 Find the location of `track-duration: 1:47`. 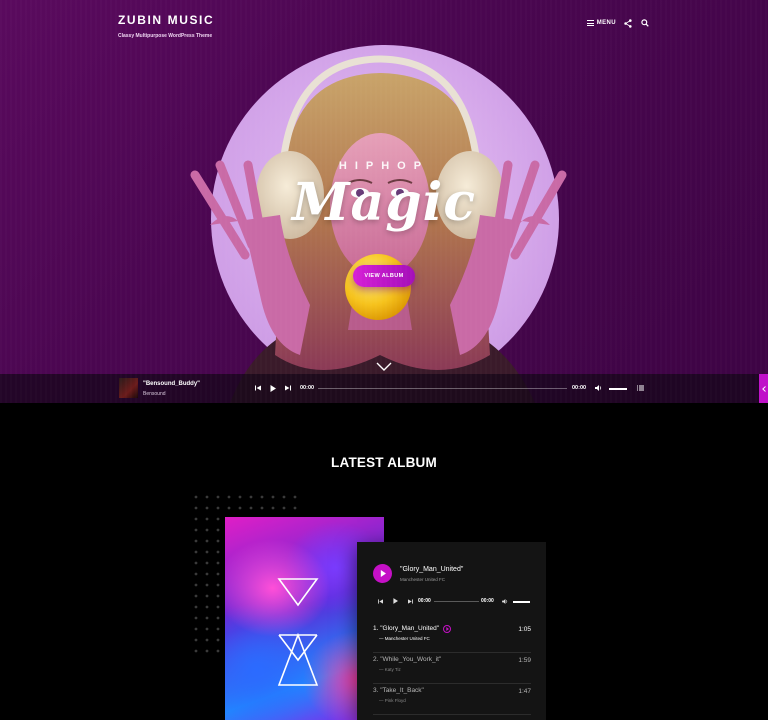

track-duration: 1:47 is located at coordinates (524, 691).